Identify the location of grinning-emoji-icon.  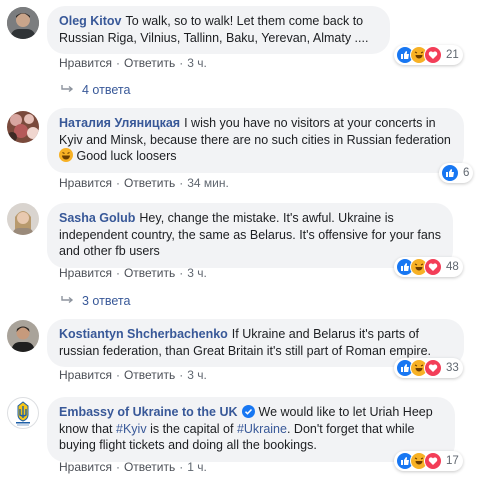
(66, 155).